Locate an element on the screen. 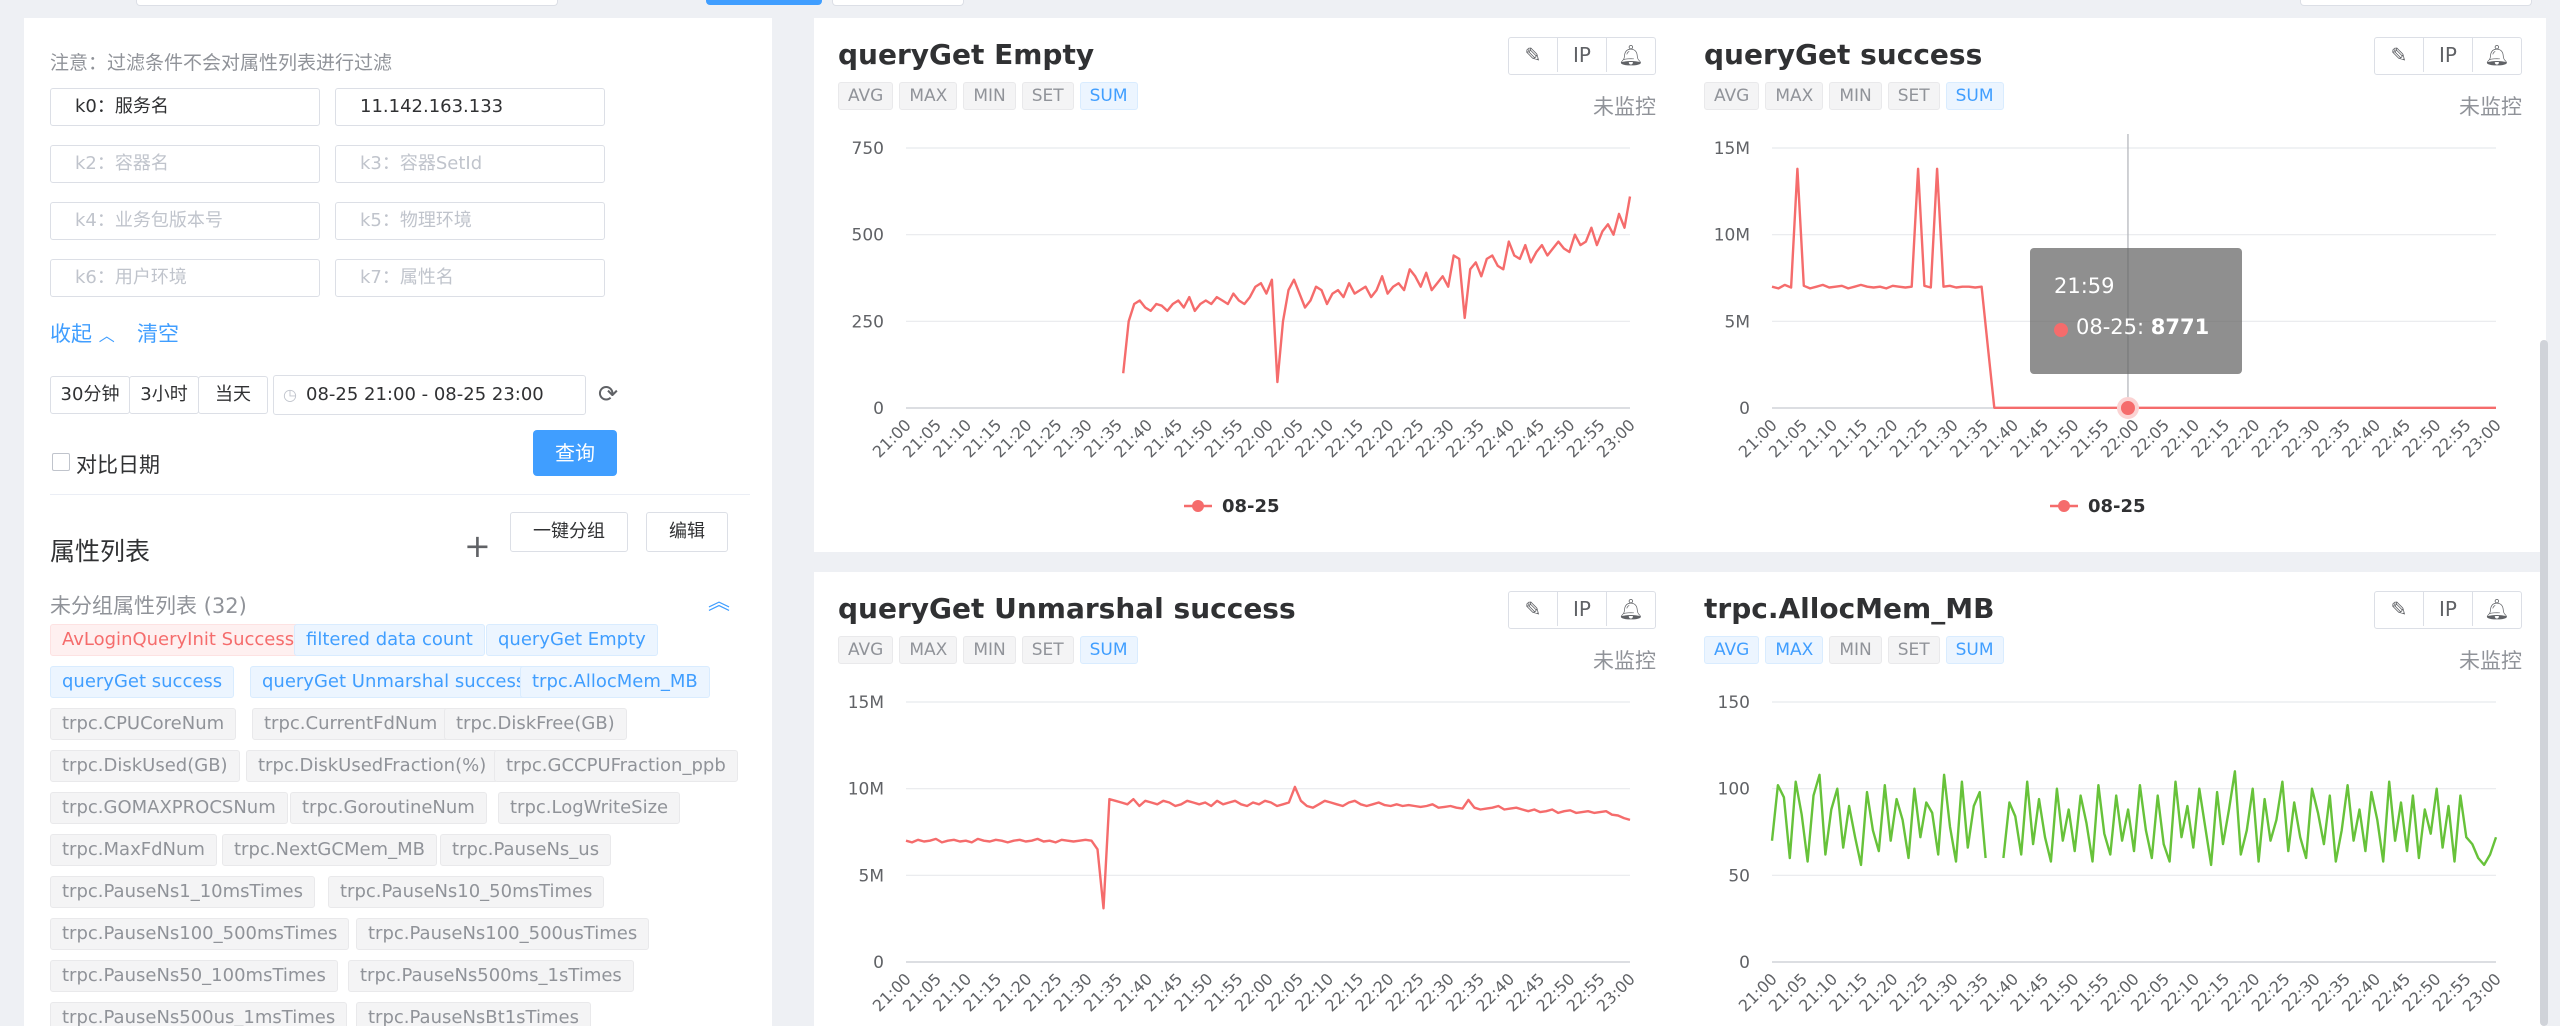 This screenshot has height=1026, width=2560. attribute-tag: trpc.PauseNs1_10msTimes is located at coordinates (182, 892).